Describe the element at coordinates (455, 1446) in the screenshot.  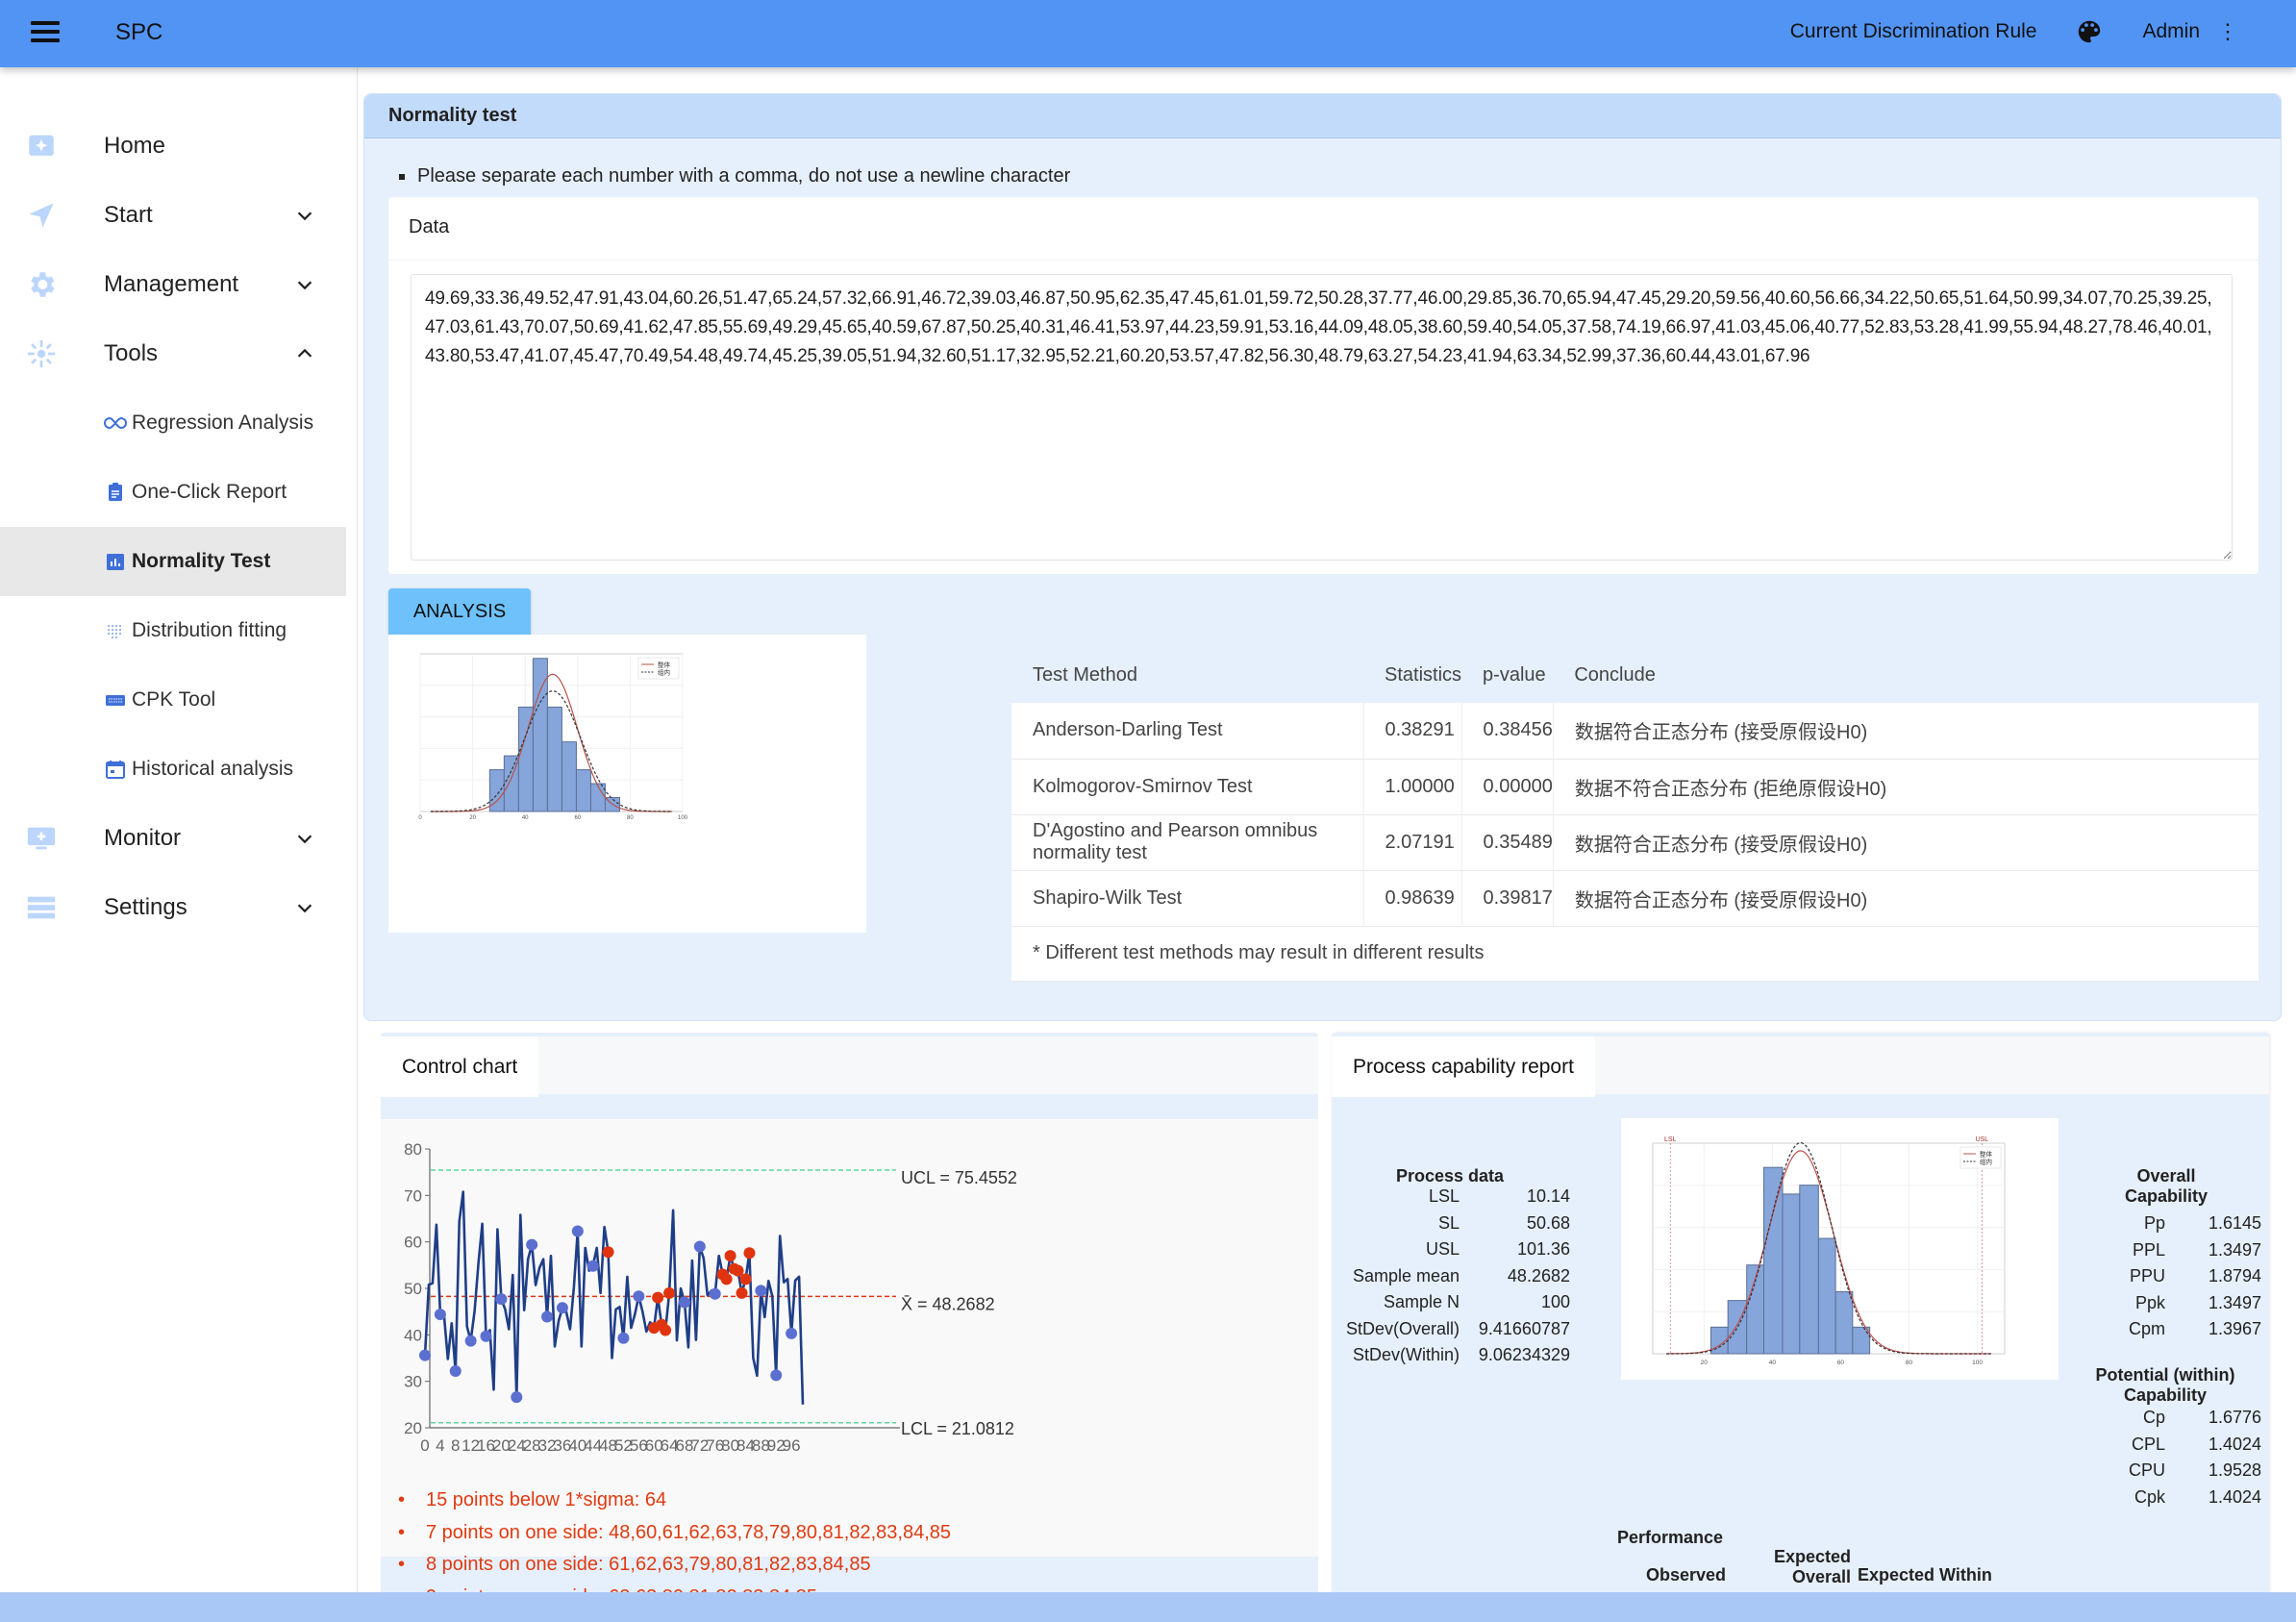
I see `x-tick-label: 8` at that location.